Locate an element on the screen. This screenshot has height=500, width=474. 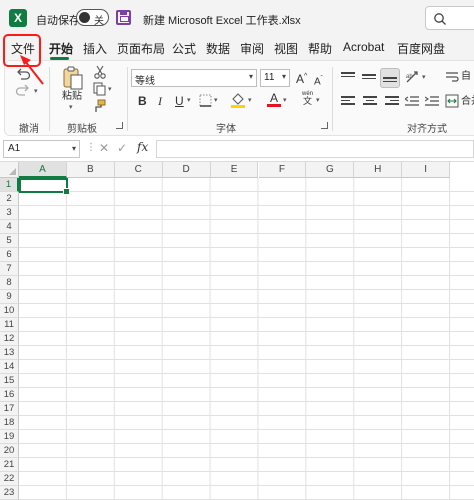
font-color-dropdown-icon: ▾ is located at coordinates (285, 100).